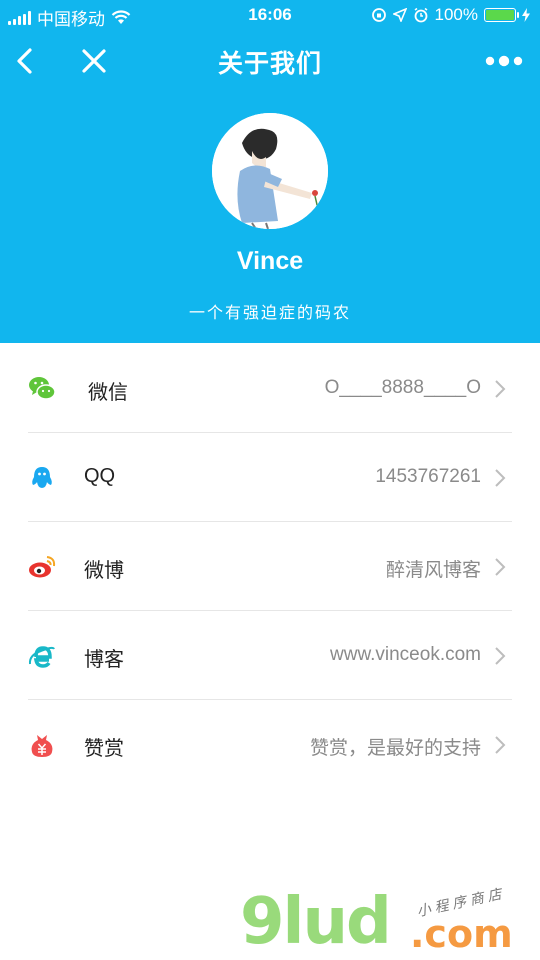  What do you see at coordinates (100, 476) in the screenshot?
I see `row-label: QQ` at bounding box center [100, 476].